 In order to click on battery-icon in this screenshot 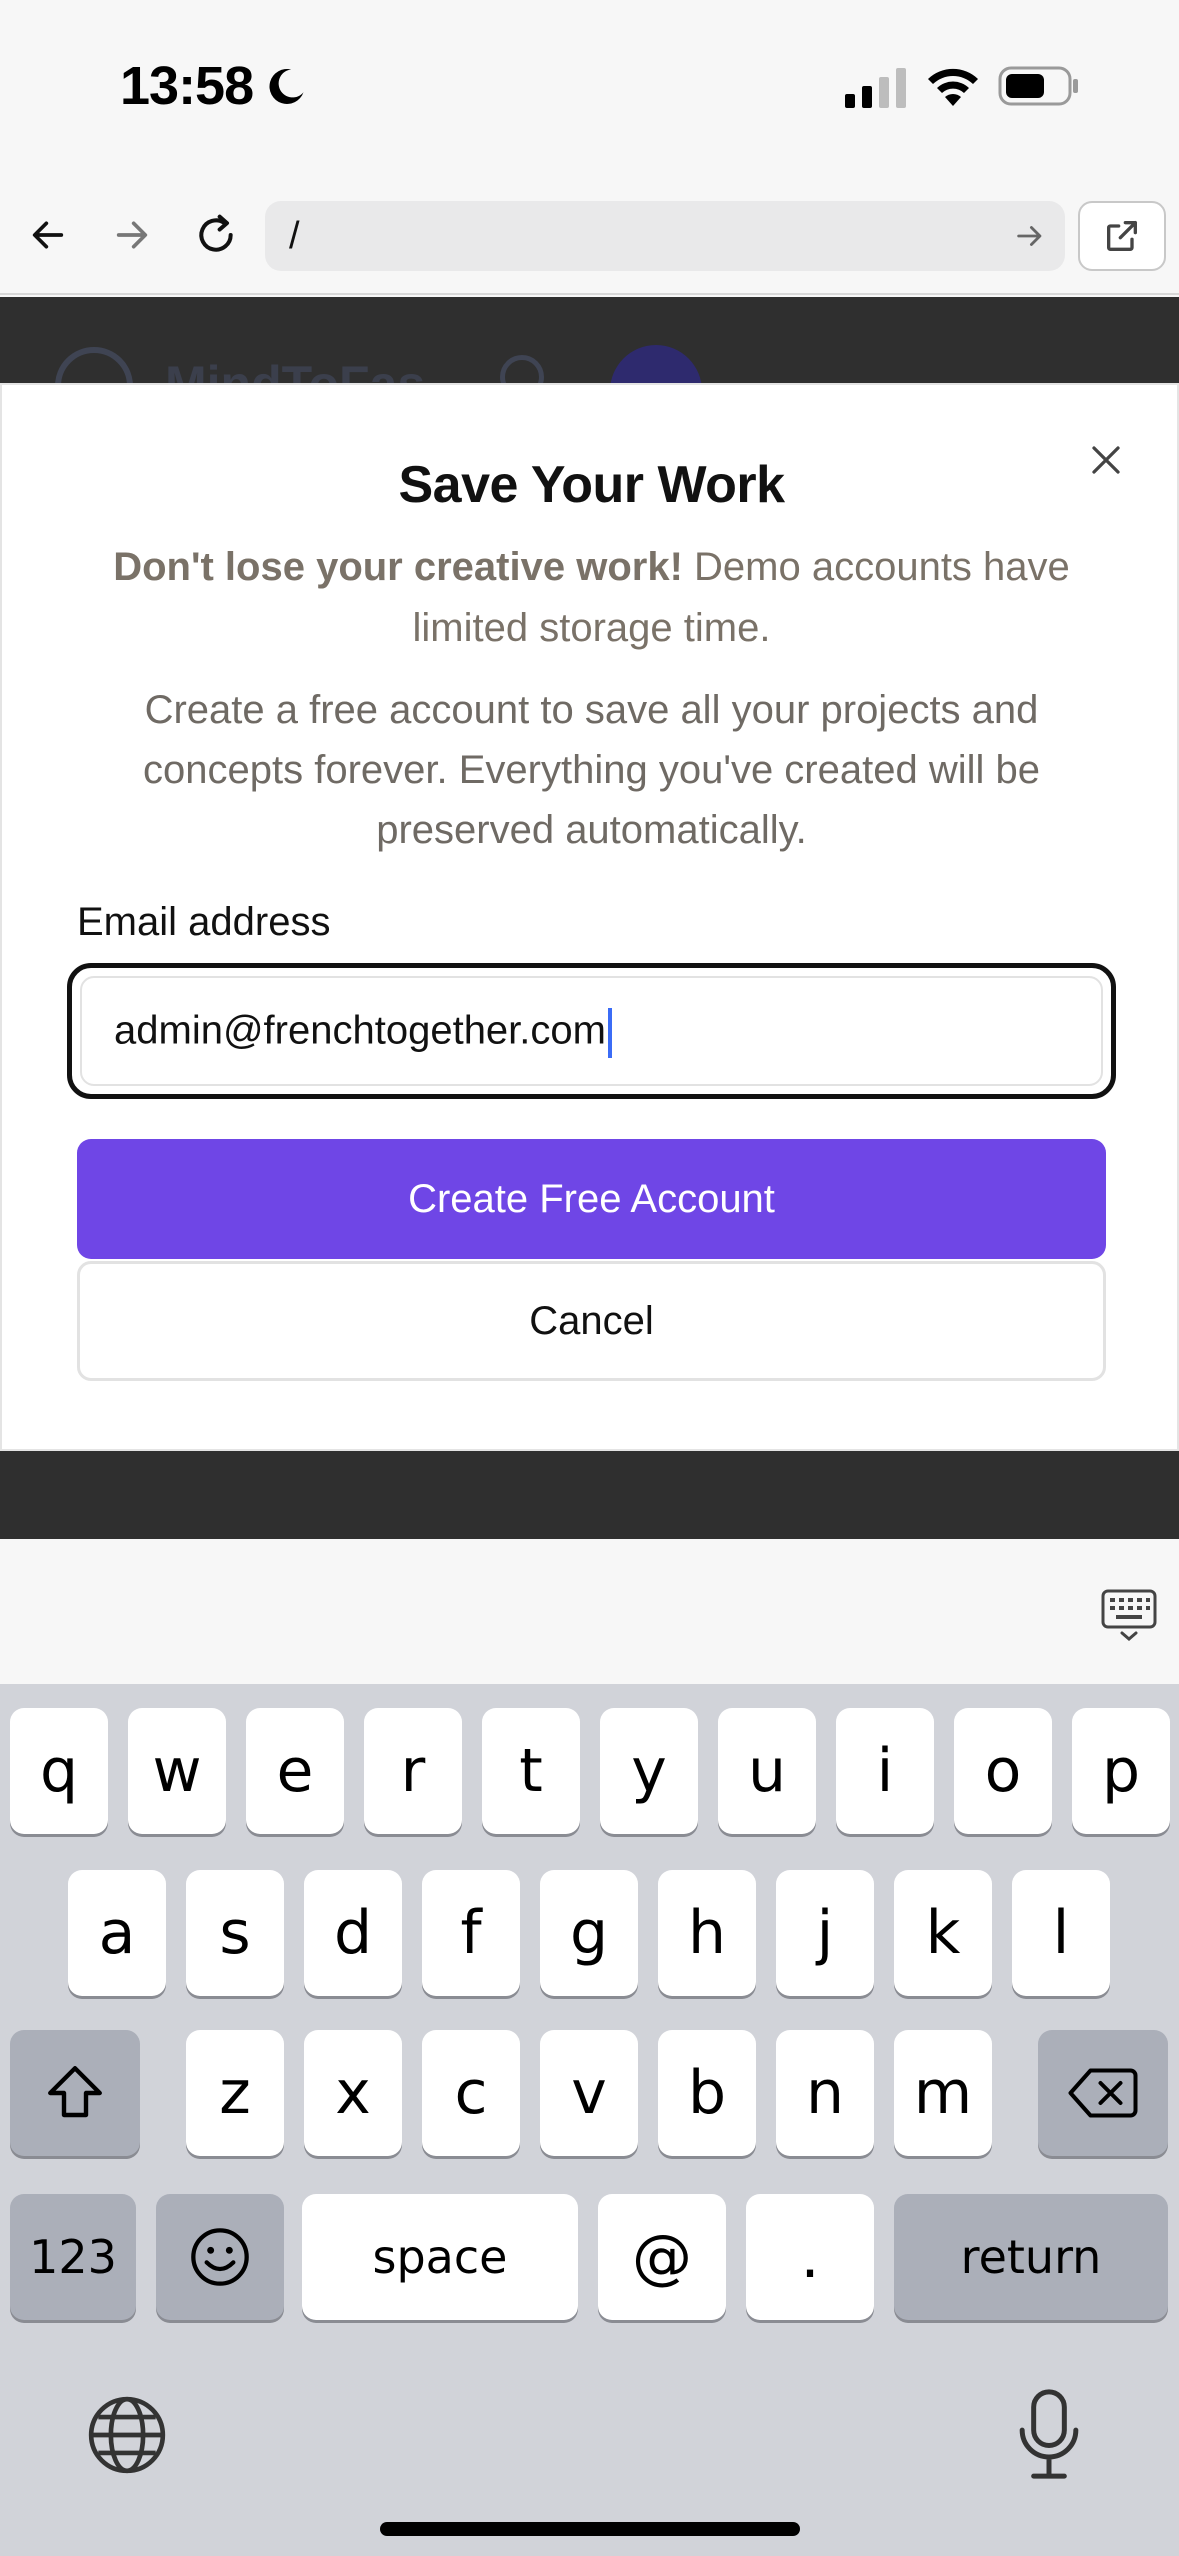, I will do `click(1038, 86)`.